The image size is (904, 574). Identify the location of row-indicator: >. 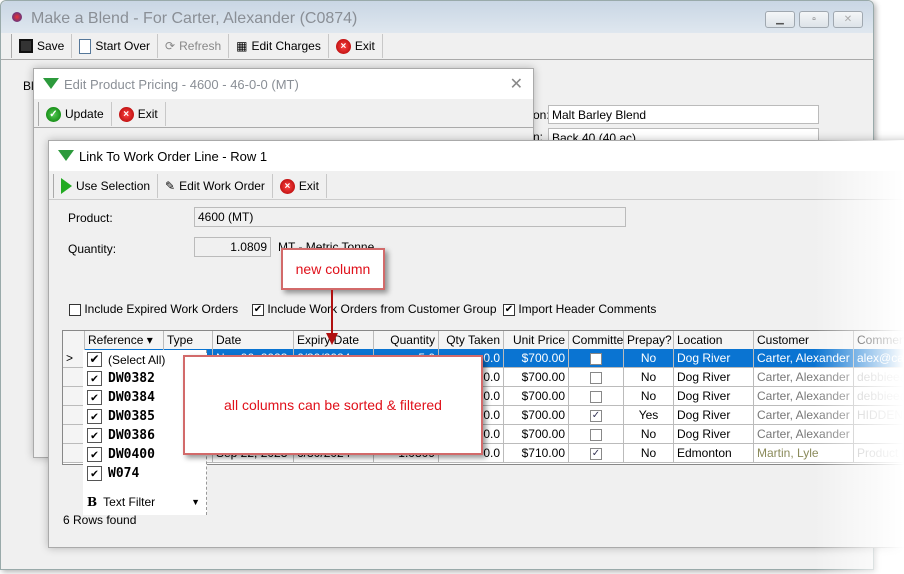
(74, 358).